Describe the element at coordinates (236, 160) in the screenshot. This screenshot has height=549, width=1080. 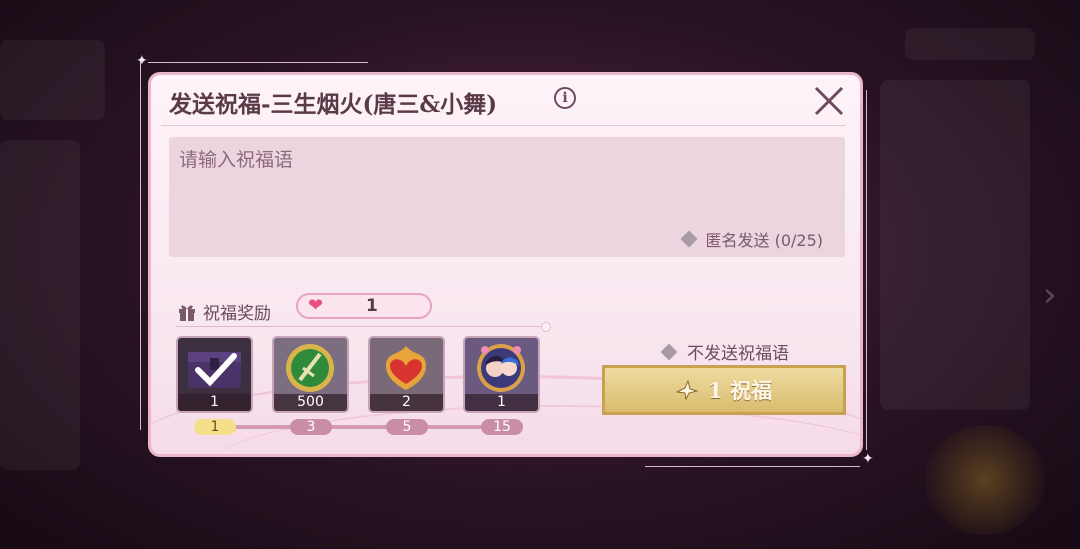
I see `input-placeholder: 请输入祝福语` at that location.